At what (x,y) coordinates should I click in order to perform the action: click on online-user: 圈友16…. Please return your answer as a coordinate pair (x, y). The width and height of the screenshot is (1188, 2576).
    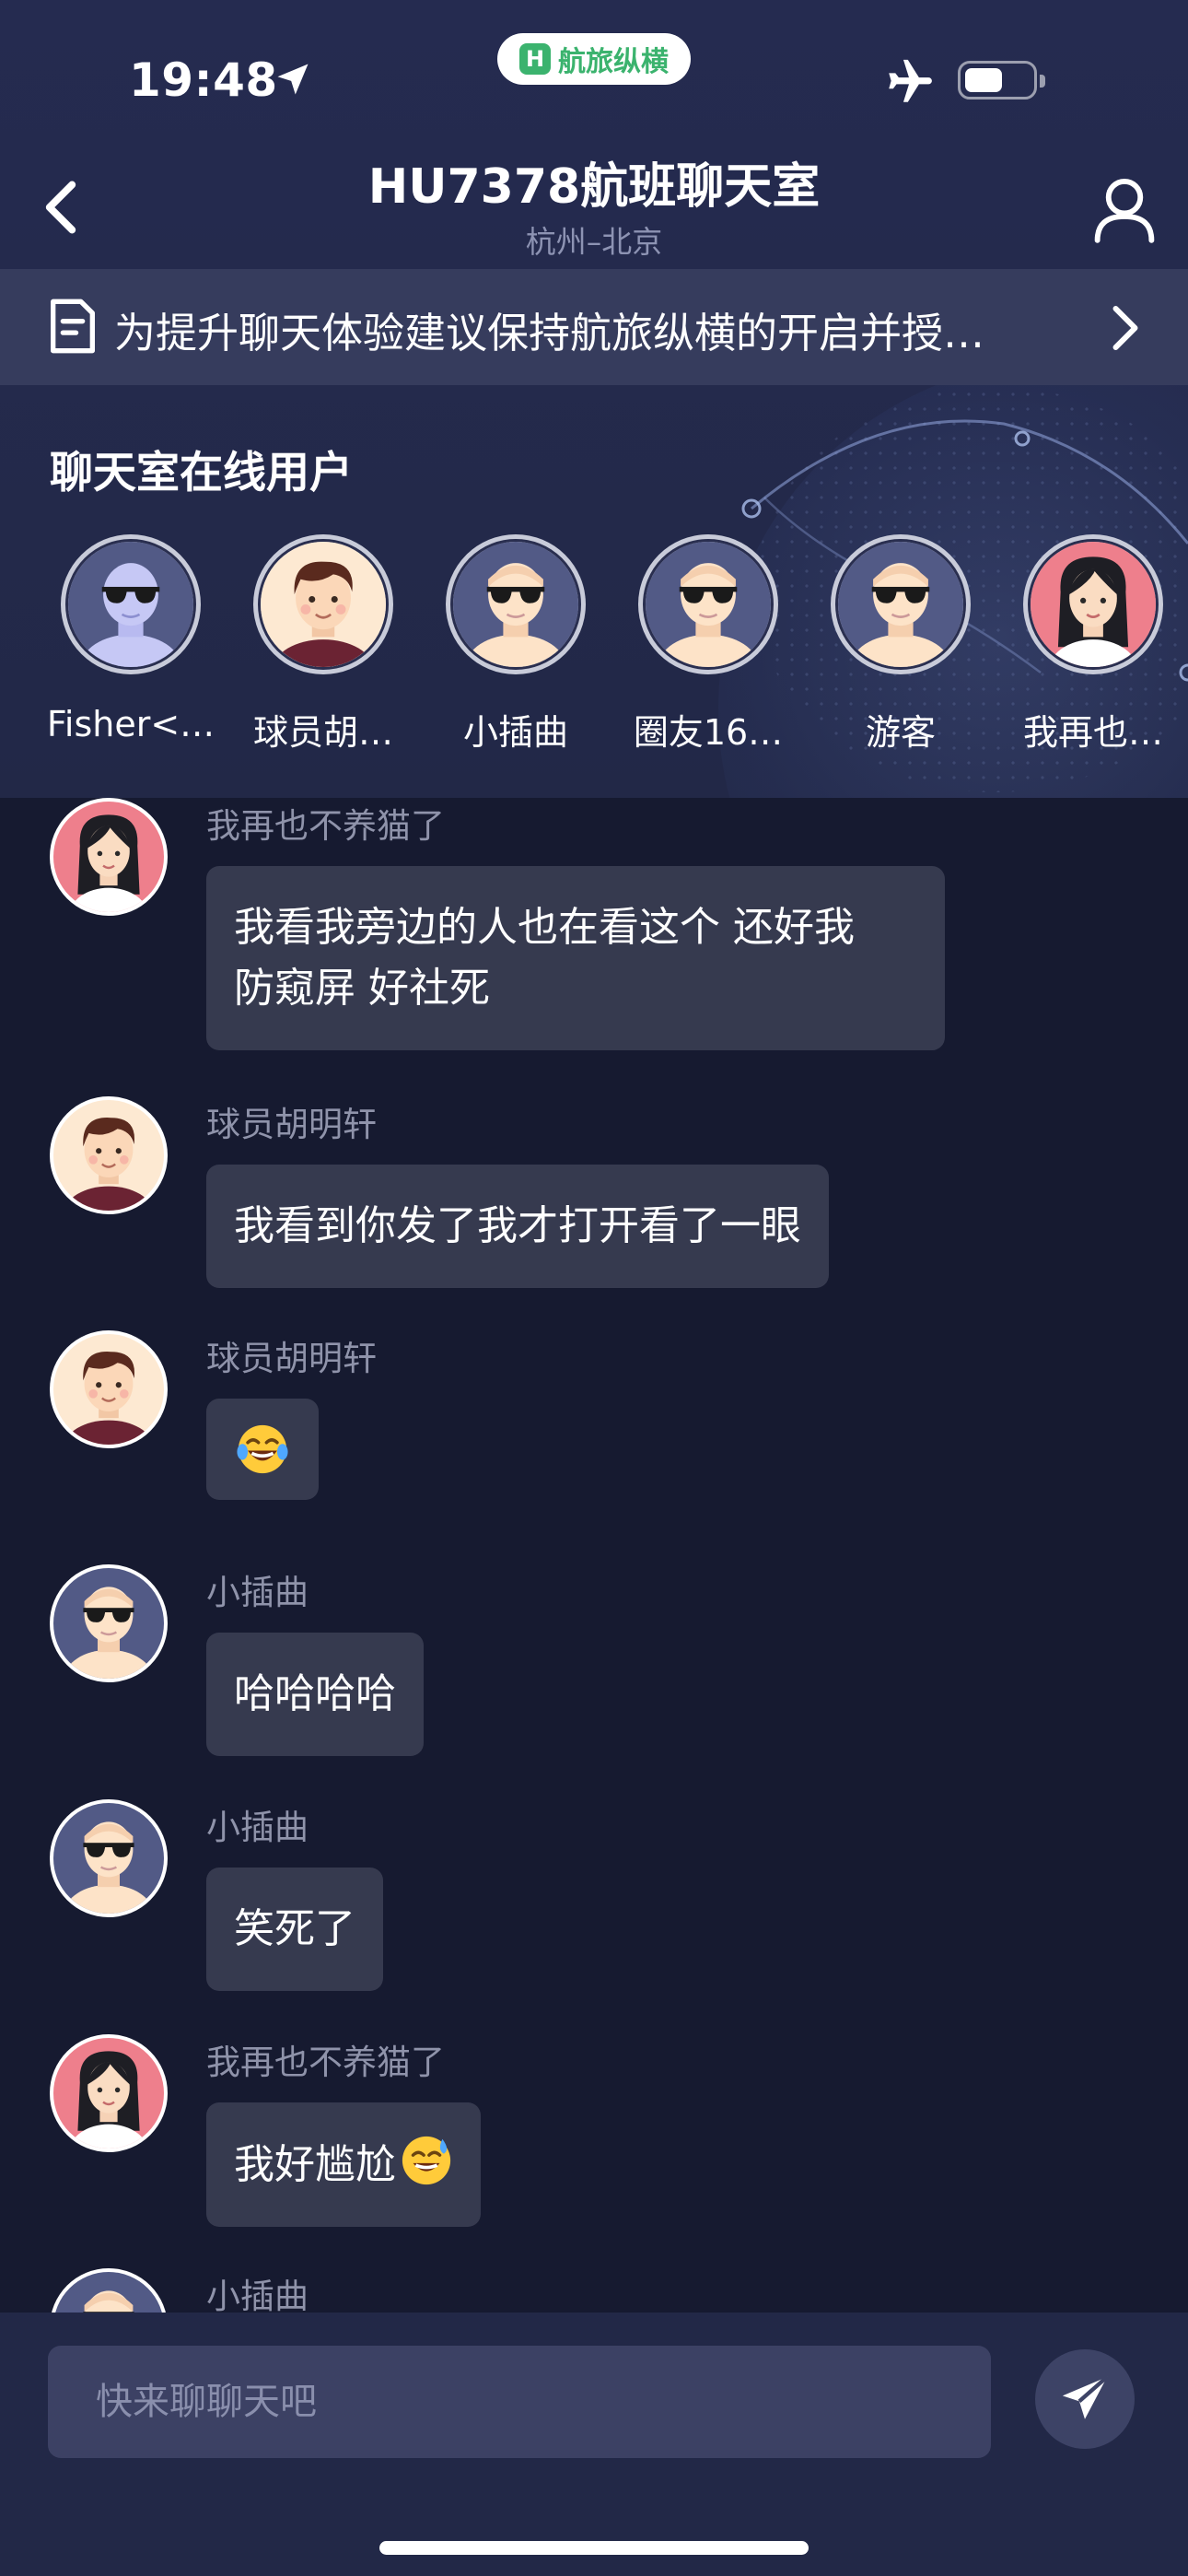
    Looking at the image, I should click on (706, 644).